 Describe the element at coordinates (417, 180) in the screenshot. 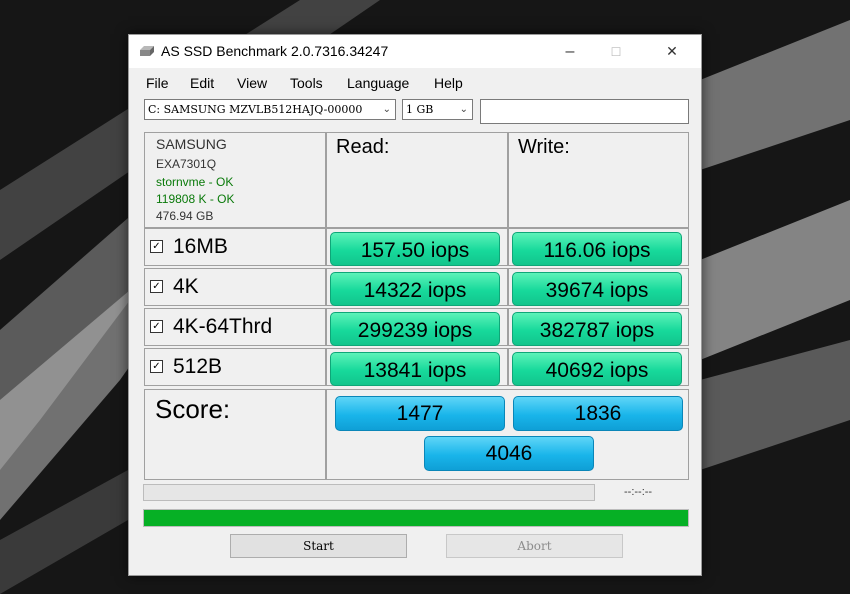

I see `read-header-cell: Read:` at that location.